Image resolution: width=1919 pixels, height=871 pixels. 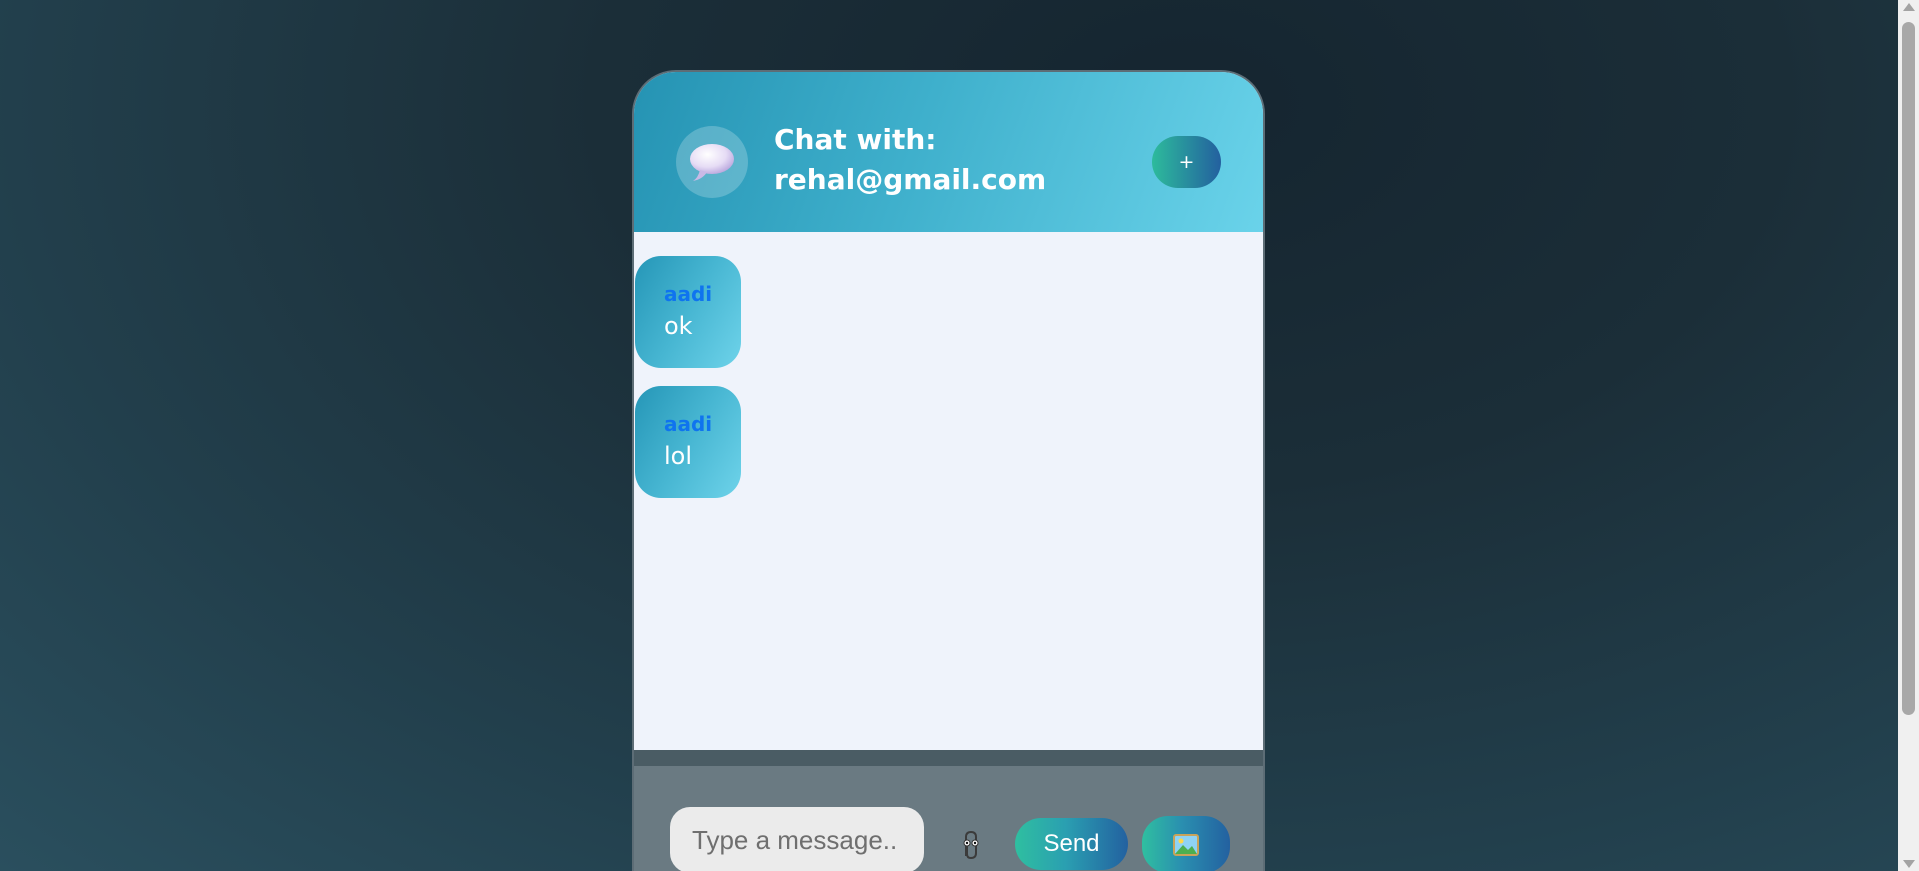 I want to click on paperclip-icon, so click(x=971, y=845).